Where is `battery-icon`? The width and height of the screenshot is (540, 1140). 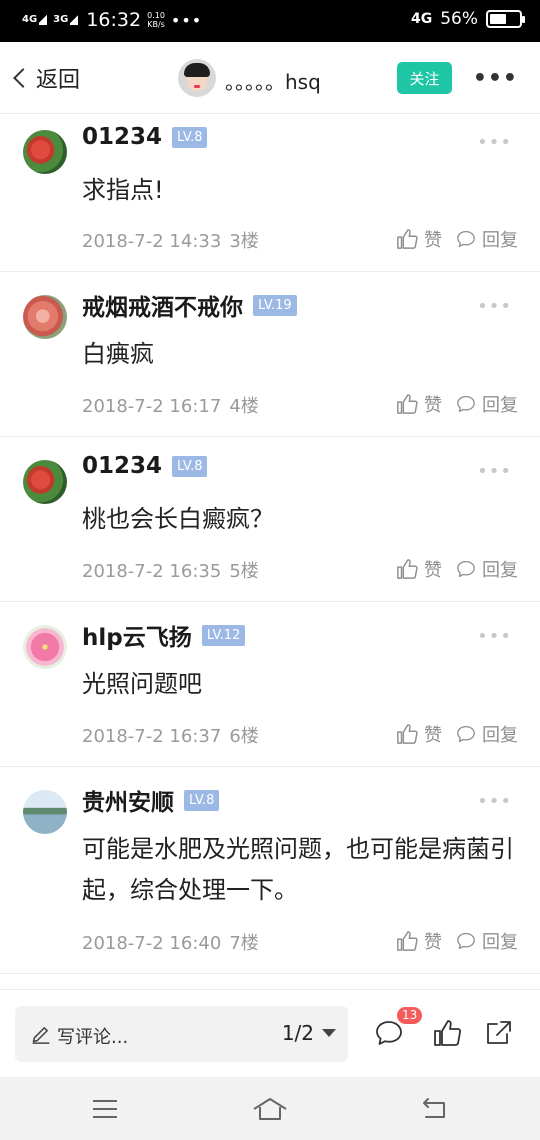
battery-icon is located at coordinates (505, 19).